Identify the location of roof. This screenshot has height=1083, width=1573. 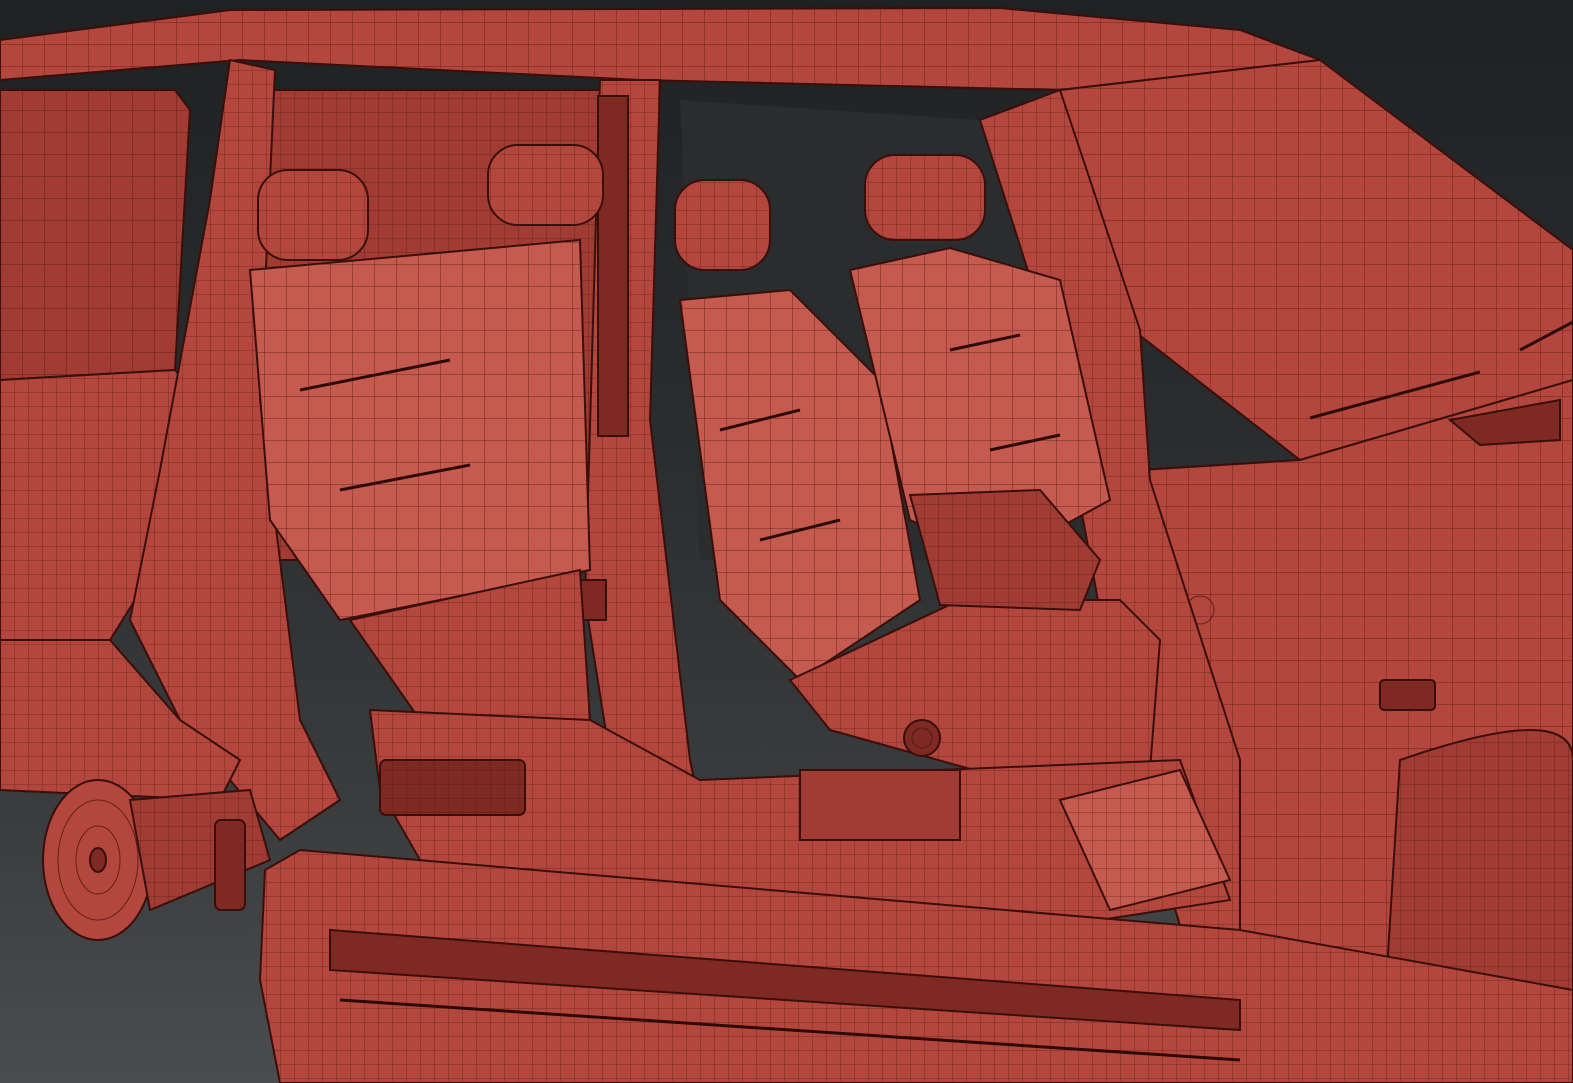
(660, 49).